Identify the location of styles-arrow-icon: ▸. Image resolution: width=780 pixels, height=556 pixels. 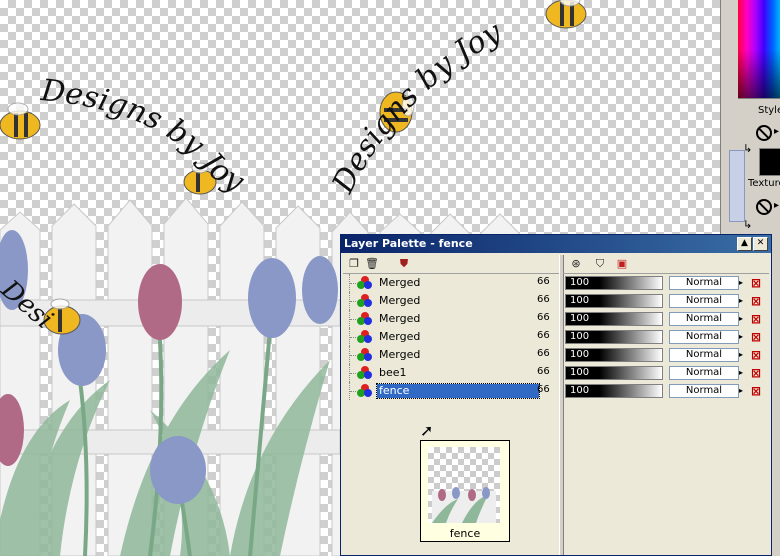
(776, 131).